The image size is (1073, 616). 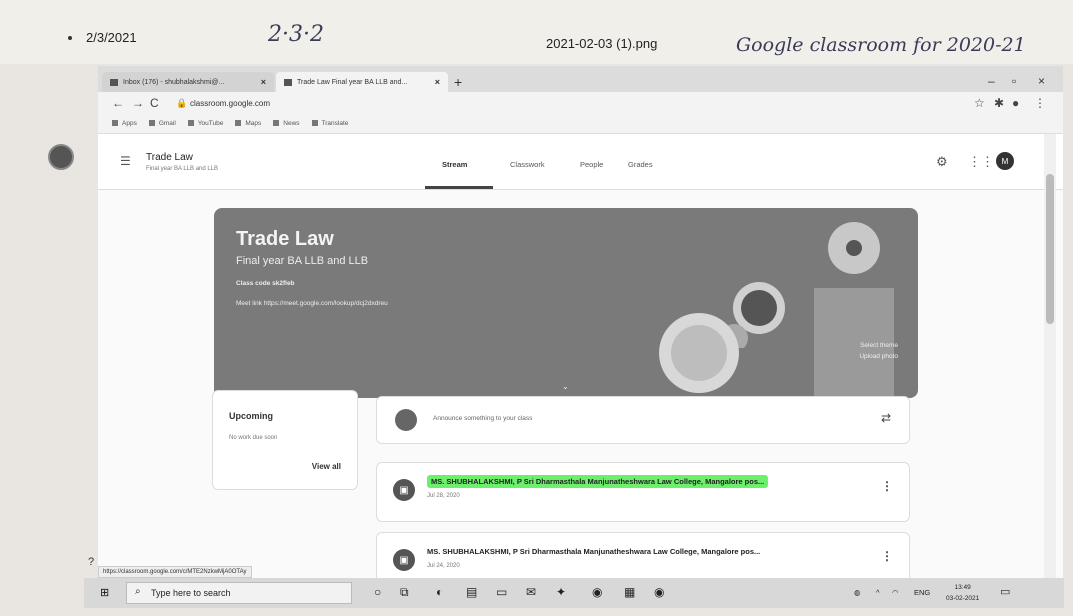 I want to click on settings-icon: ⚙, so click(x=942, y=162).